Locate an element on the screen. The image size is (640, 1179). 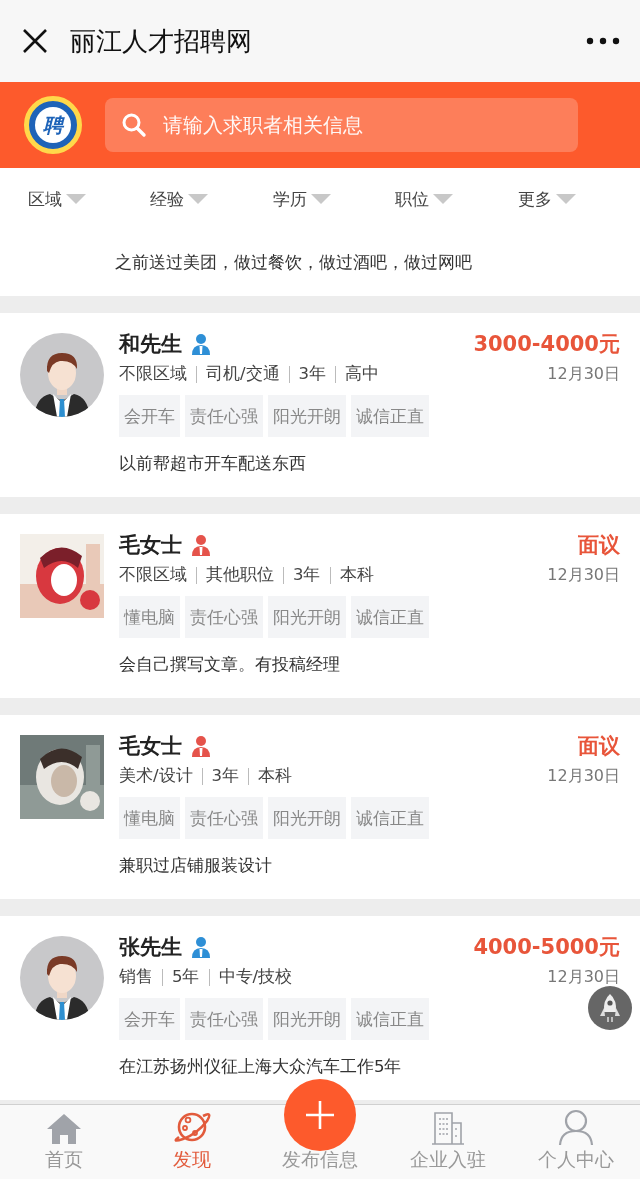
logo: 聘 is located at coordinates (53, 125).